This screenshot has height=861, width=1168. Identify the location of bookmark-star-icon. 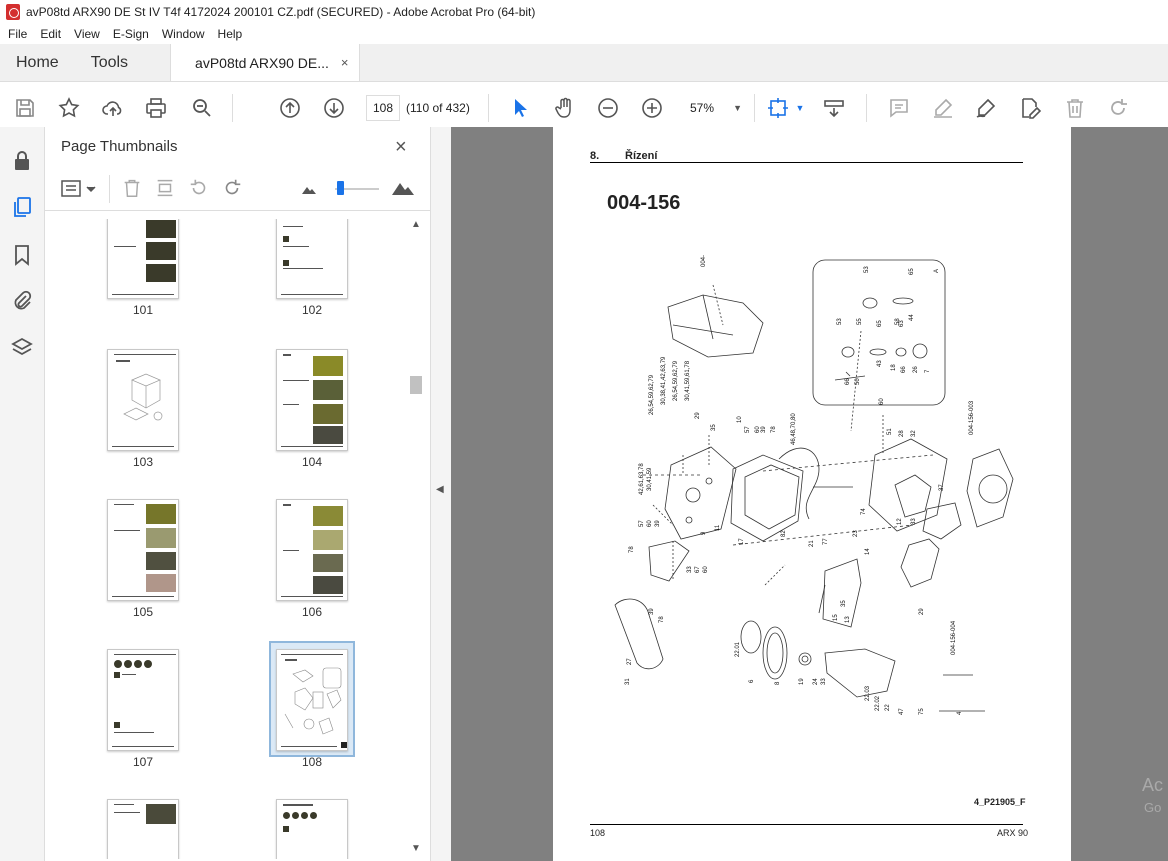
(69, 108).